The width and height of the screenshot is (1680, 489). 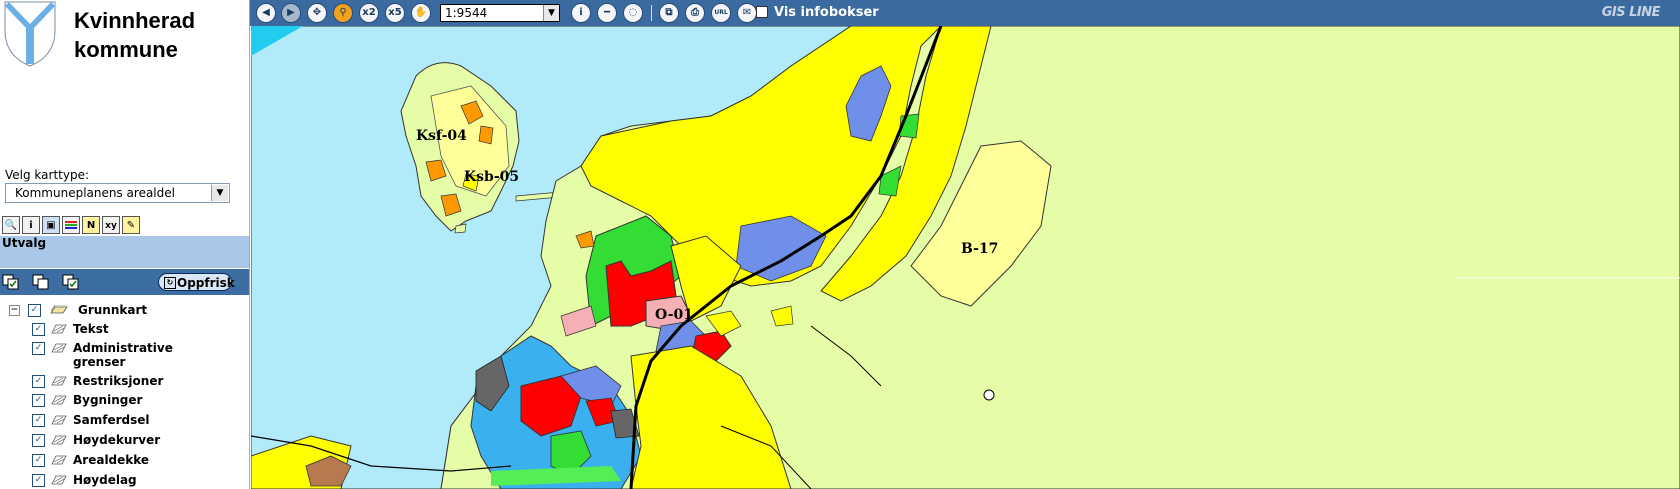 What do you see at coordinates (695, 13) in the screenshot?
I see `print-icon: ⎙` at bounding box center [695, 13].